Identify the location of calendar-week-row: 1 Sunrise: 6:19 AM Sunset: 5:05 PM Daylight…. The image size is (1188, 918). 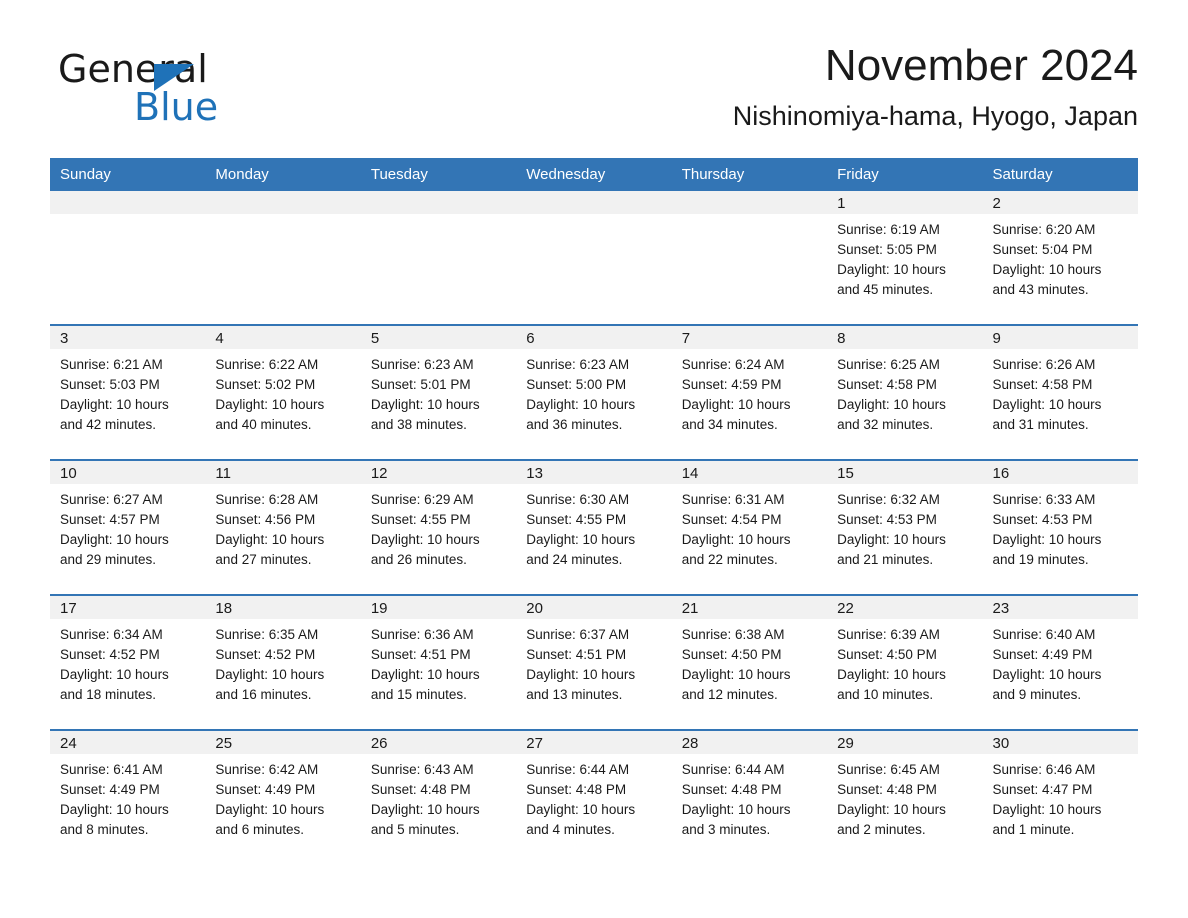
(594, 258).